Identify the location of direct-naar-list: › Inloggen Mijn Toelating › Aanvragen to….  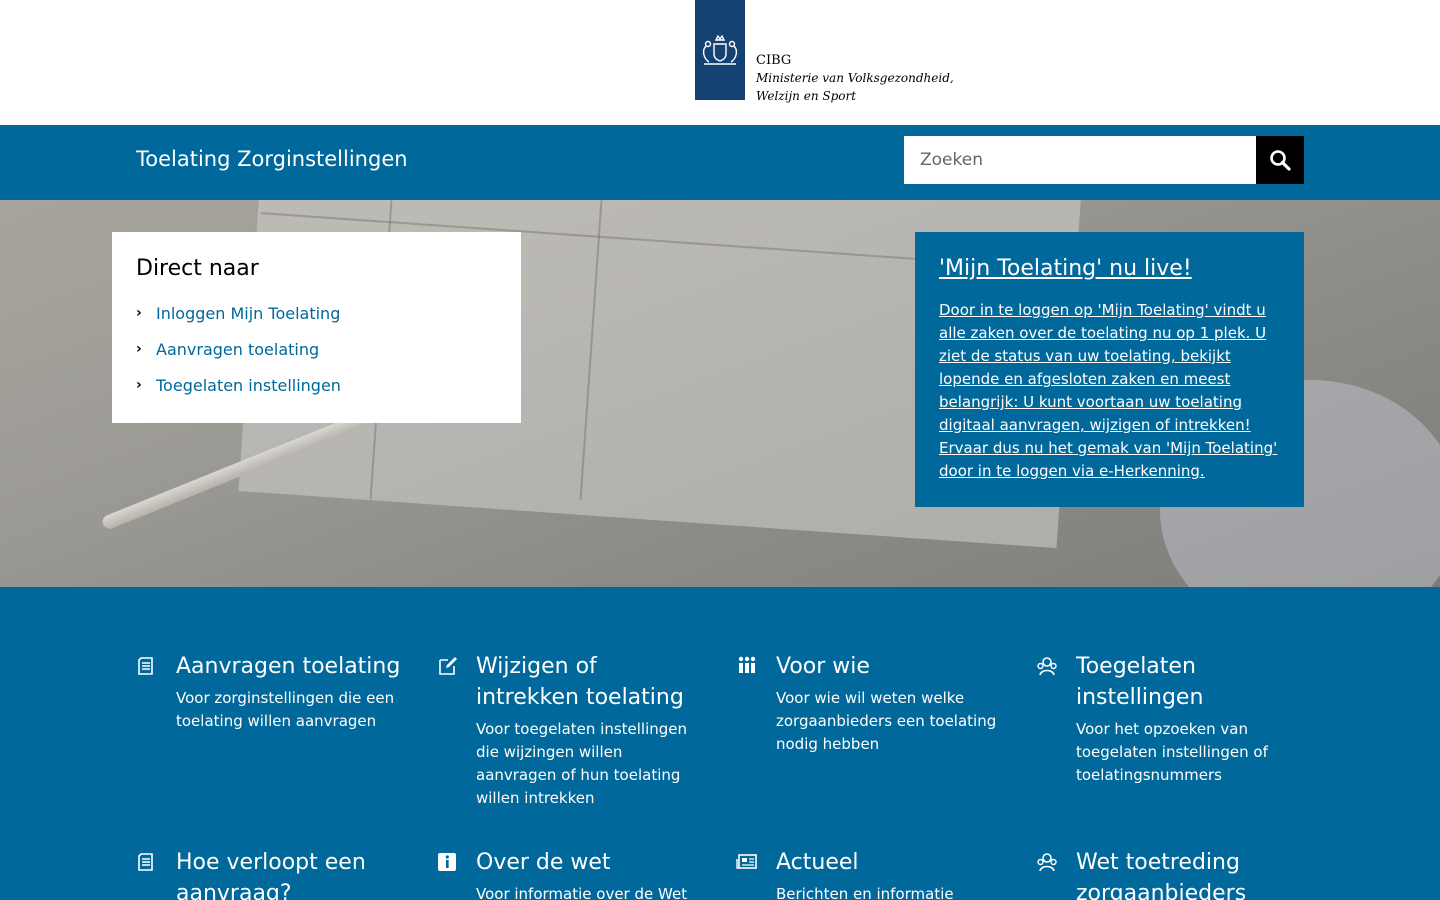
(316, 349).